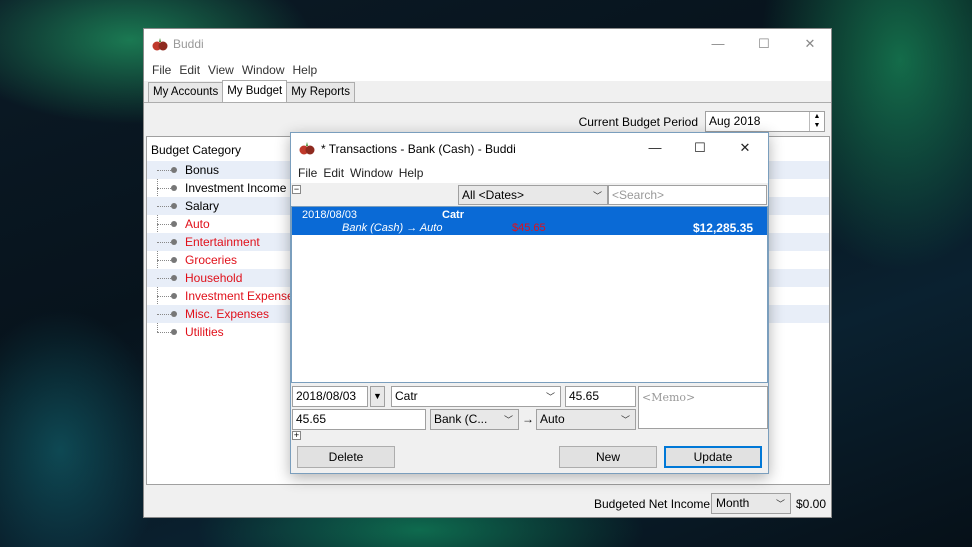  What do you see at coordinates (751, 503) in the screenshot?
I see `period-type-select: Month ﹀` at bounding box center [751, 503].